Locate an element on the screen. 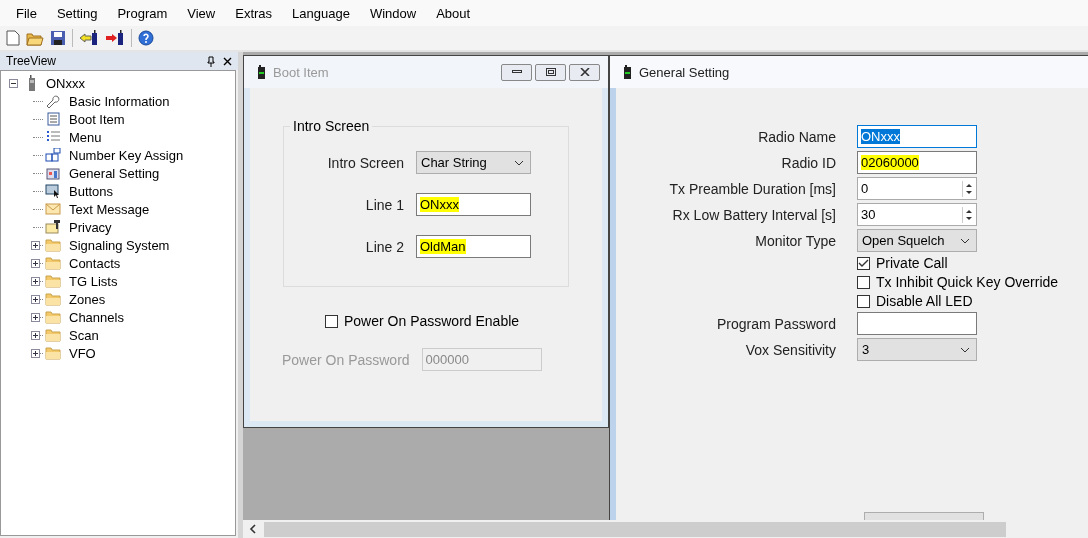 Image resolution: width=1088 pixels, height=538 pixels. field-label: Line 2 is located at coordinates (384, 246).